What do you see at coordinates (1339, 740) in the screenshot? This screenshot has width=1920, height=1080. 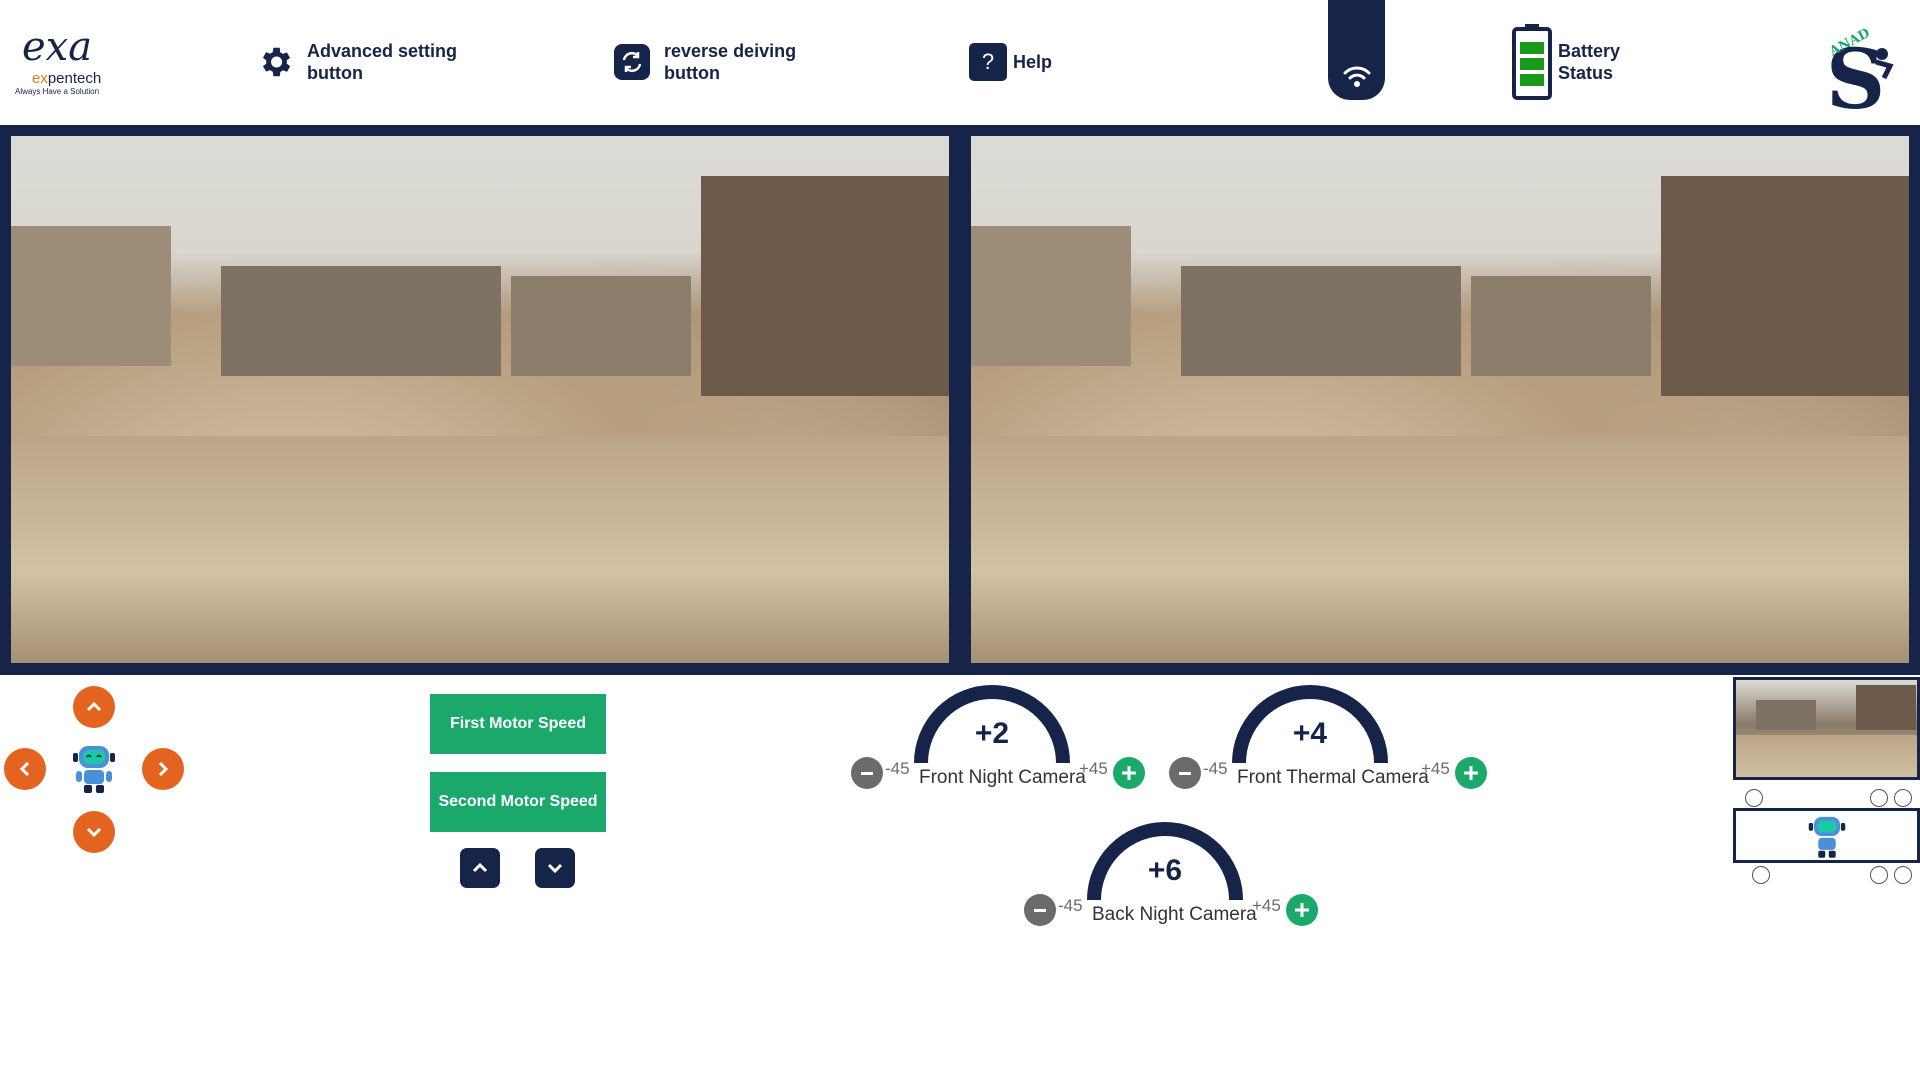 I see `front-thermal-camera-gauge: +4 -45 Front Thermal Camera +45` at bounding box center [1339, 740].